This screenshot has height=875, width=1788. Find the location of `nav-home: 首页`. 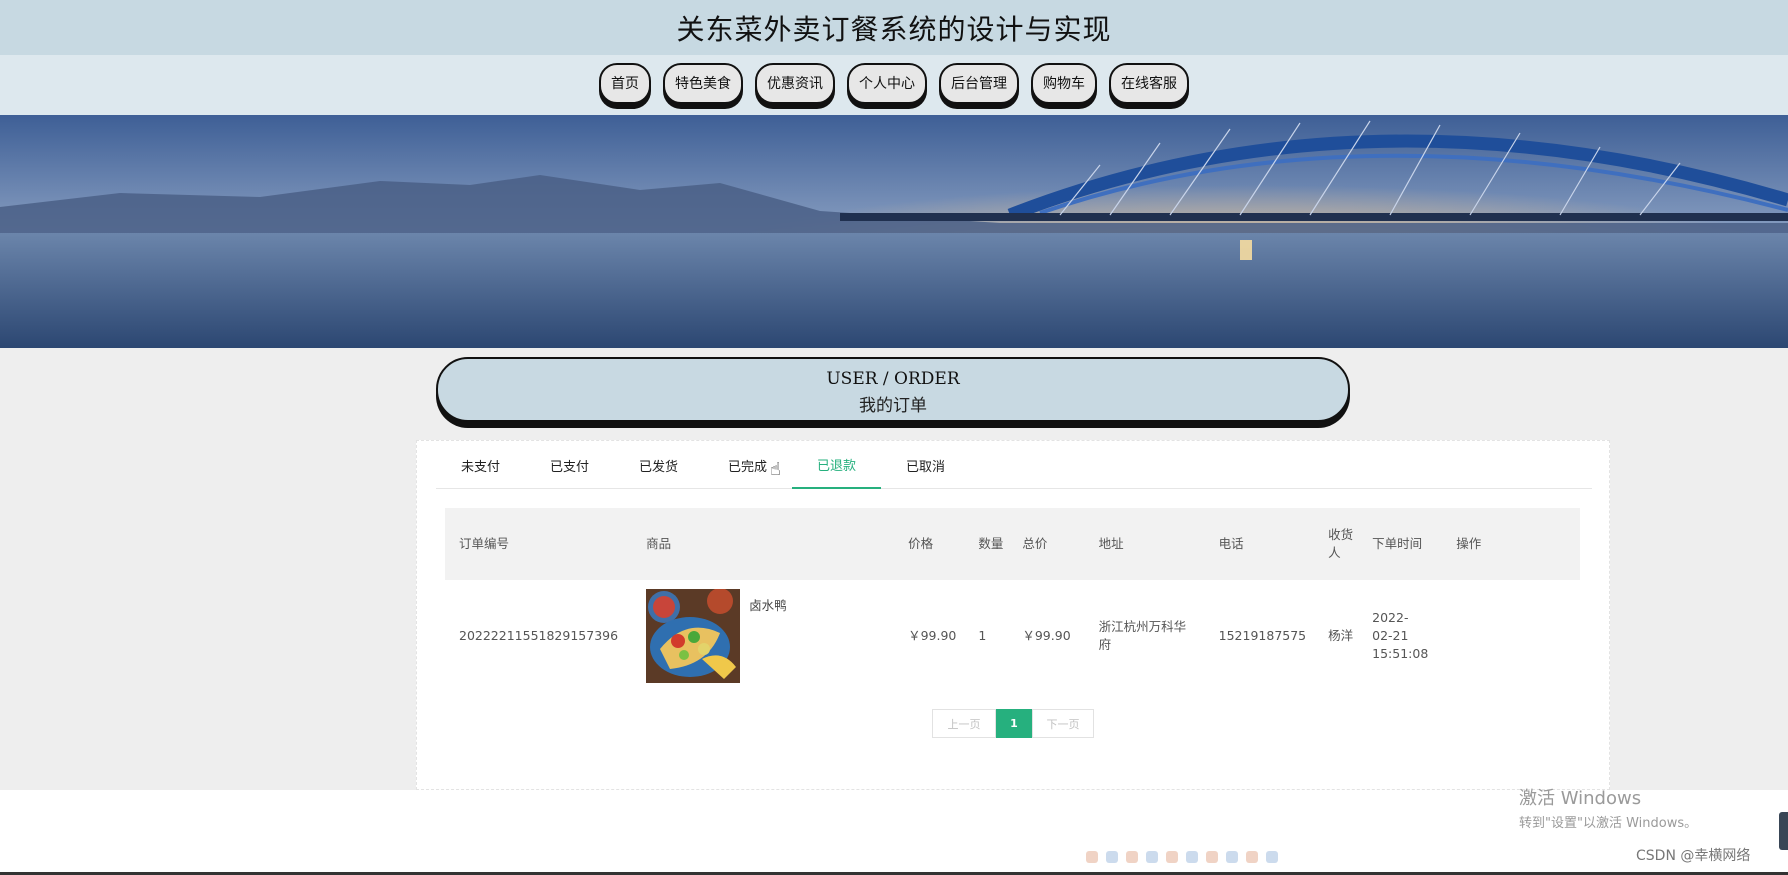

nav-home: 首页 is located at coordinates (625, 83).